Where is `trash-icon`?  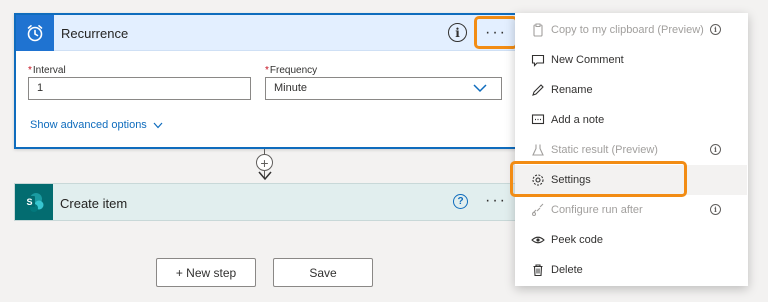
trash-icon is located at coordinates (538, 270).